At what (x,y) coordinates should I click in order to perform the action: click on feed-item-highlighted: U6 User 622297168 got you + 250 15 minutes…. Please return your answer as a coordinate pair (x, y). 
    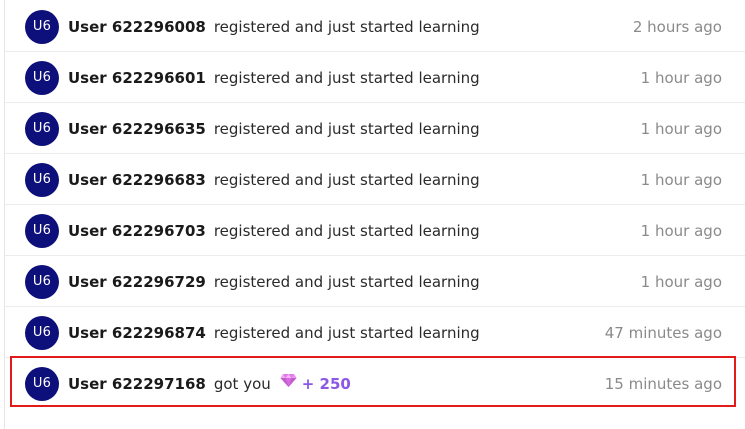
    Looking at the image, I should click on (375, 383).